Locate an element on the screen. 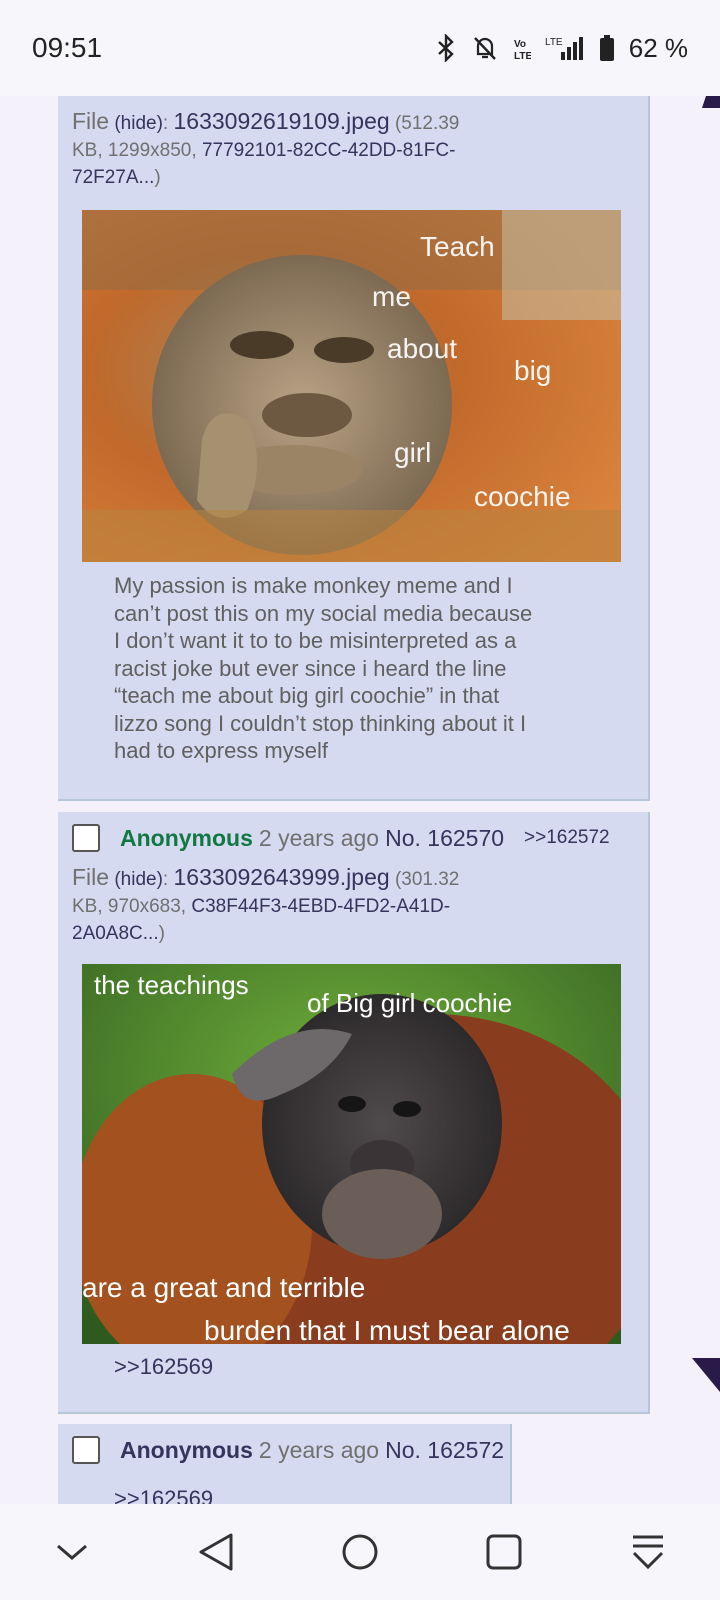 This screenshot has height=1600, width=720. meme-caption: of Big girl coochie is located at coordinates (409, 1003).